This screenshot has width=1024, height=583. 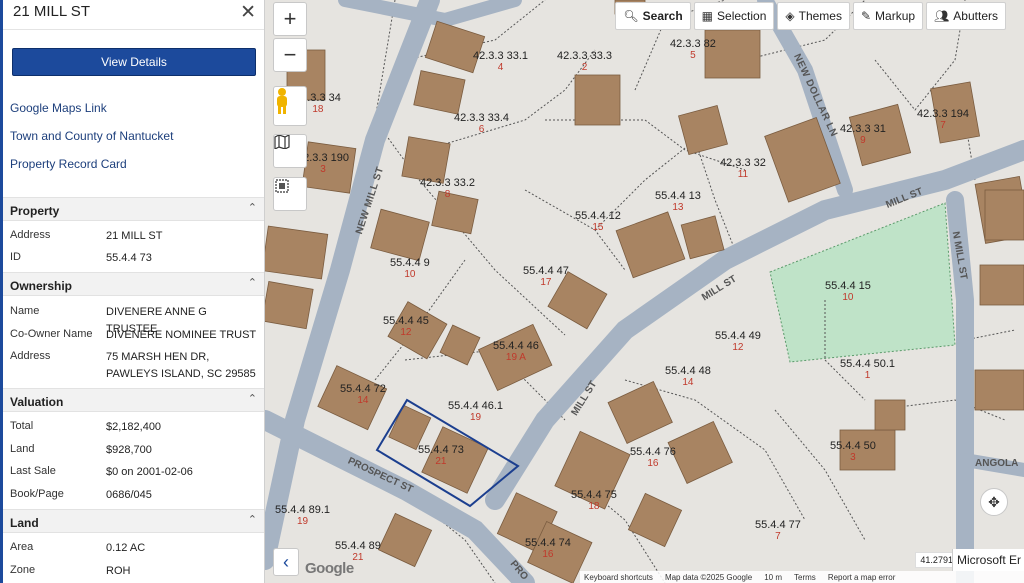 What do you see at coordinates (448, 183) in the screenshot?
I see `parcel-id: 42.3.3 33.2` at bounding box center [448, 183].